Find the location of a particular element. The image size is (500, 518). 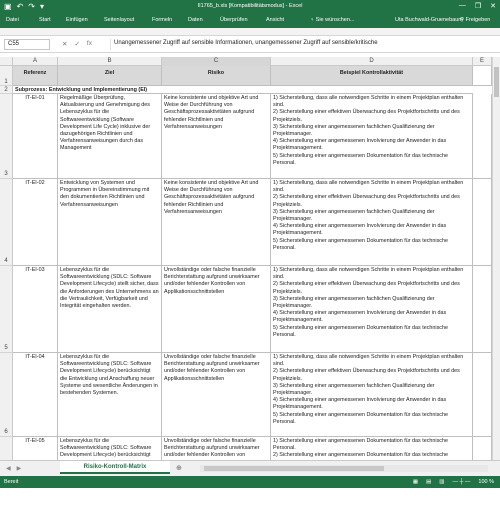

header-ziel: Ziel is located at coordinates (110, 76).